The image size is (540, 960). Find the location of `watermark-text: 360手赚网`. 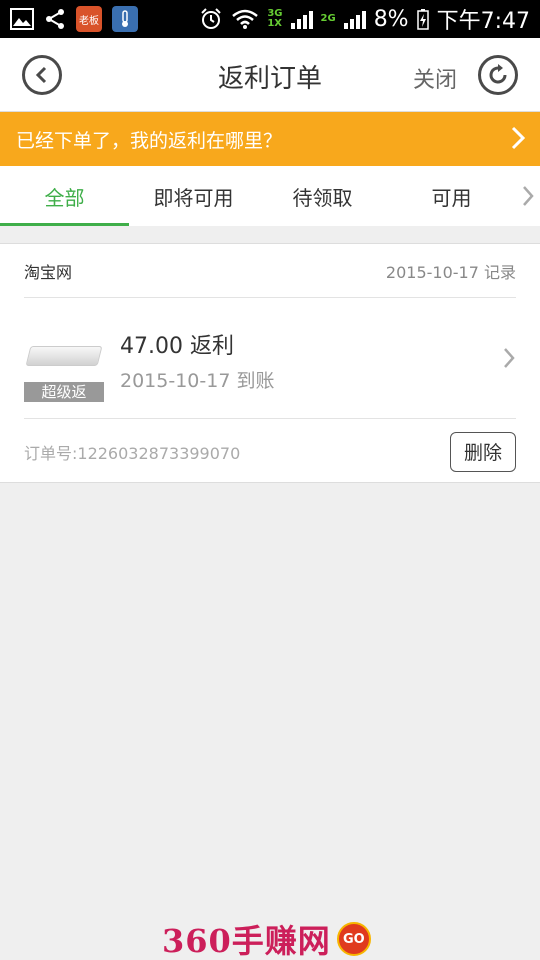

watermark-text: 360手赚网 is located at coordinates (246, 941).